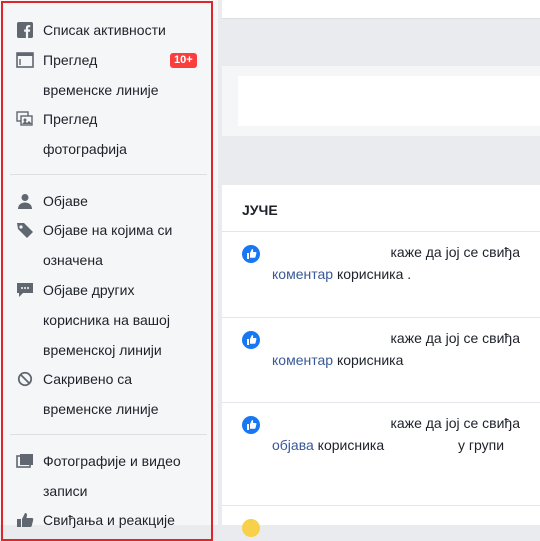  What do you see at coordinates (111, 245) in the screenshot?
I see `sidebar-item-tagged-posts: Објаве на којима си означена` at bounding box center [111, 245].